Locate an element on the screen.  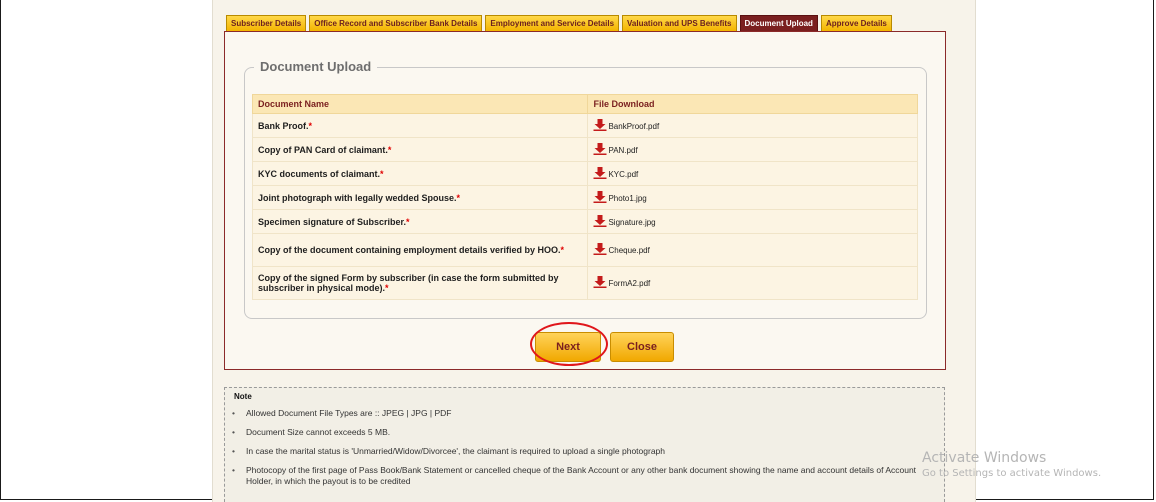
file-download-cell: Cheque.pdf is located at coordinates (752, 250).